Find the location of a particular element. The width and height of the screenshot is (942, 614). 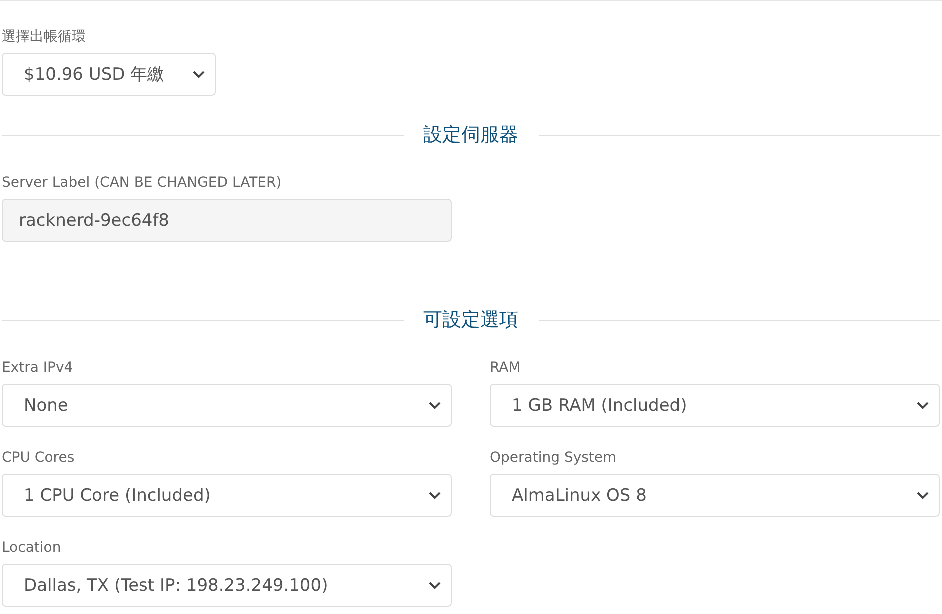

input-field: racknerd-9ec64f8 is located at coordinates (227, 220).